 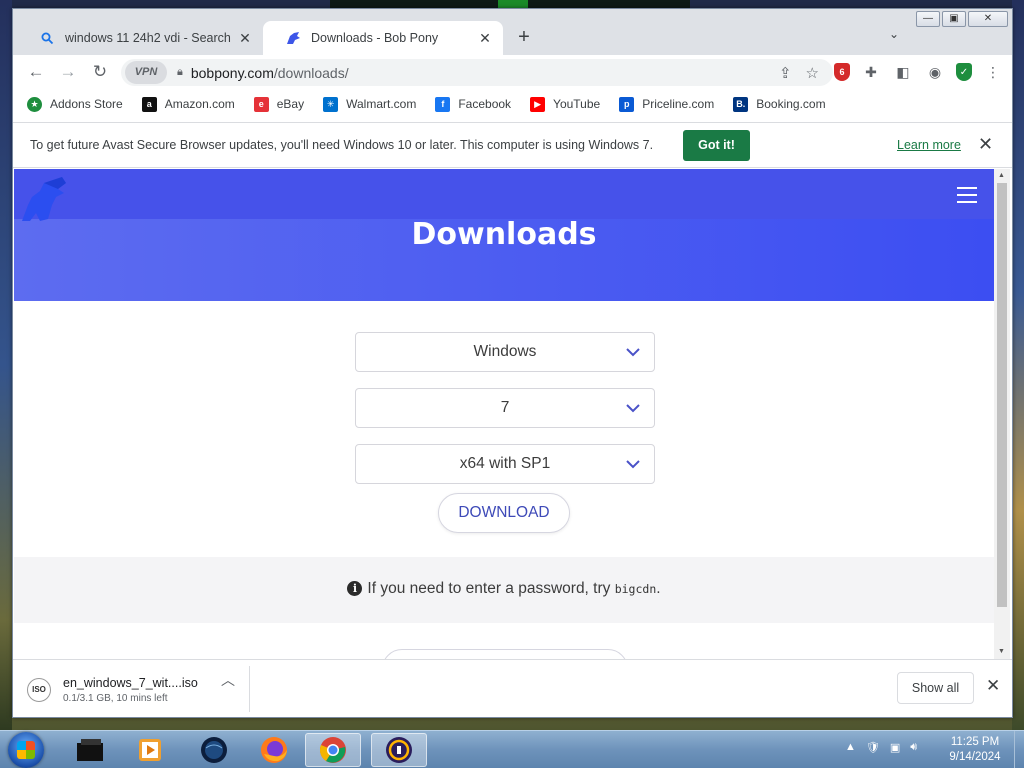 What do you see at coordinates (355, 588) in the screenshot?
I see `info-icon: i` at bounding box center [355, 588].